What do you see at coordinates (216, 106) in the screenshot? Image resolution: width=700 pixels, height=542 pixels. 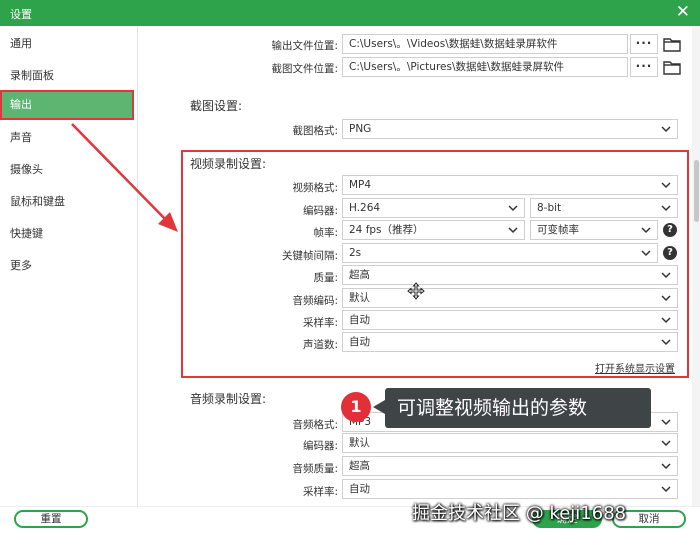 I see `screenshot-settings-title: 截图设置:` at bounding box center [216, 106].